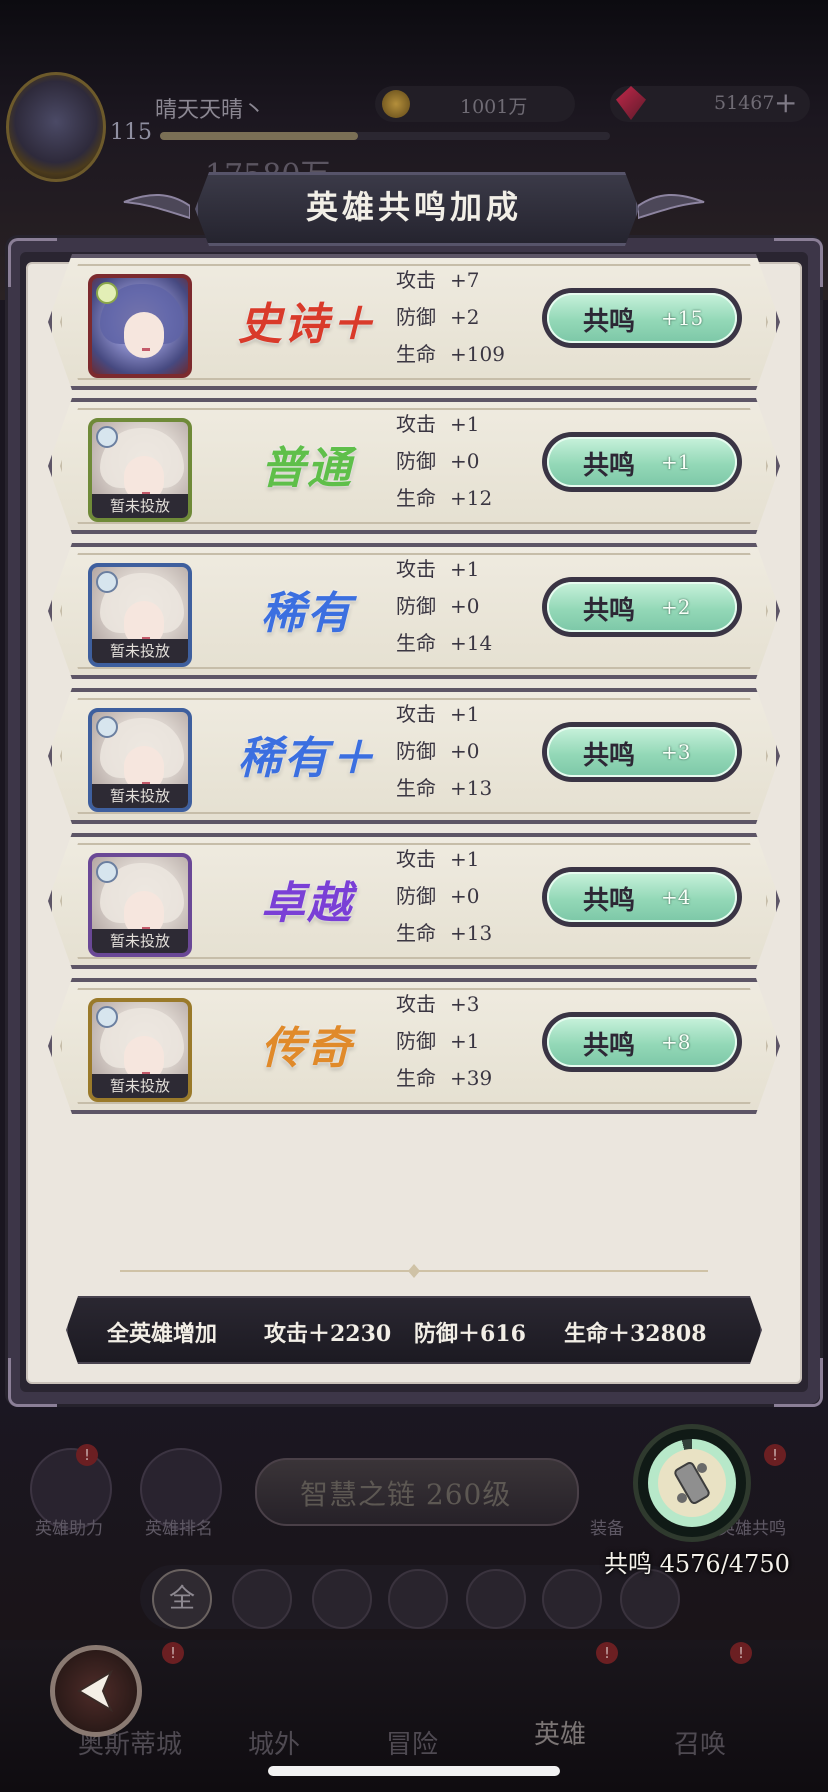  I want to click on tab-summon: 召唤, so click(700, 1742).